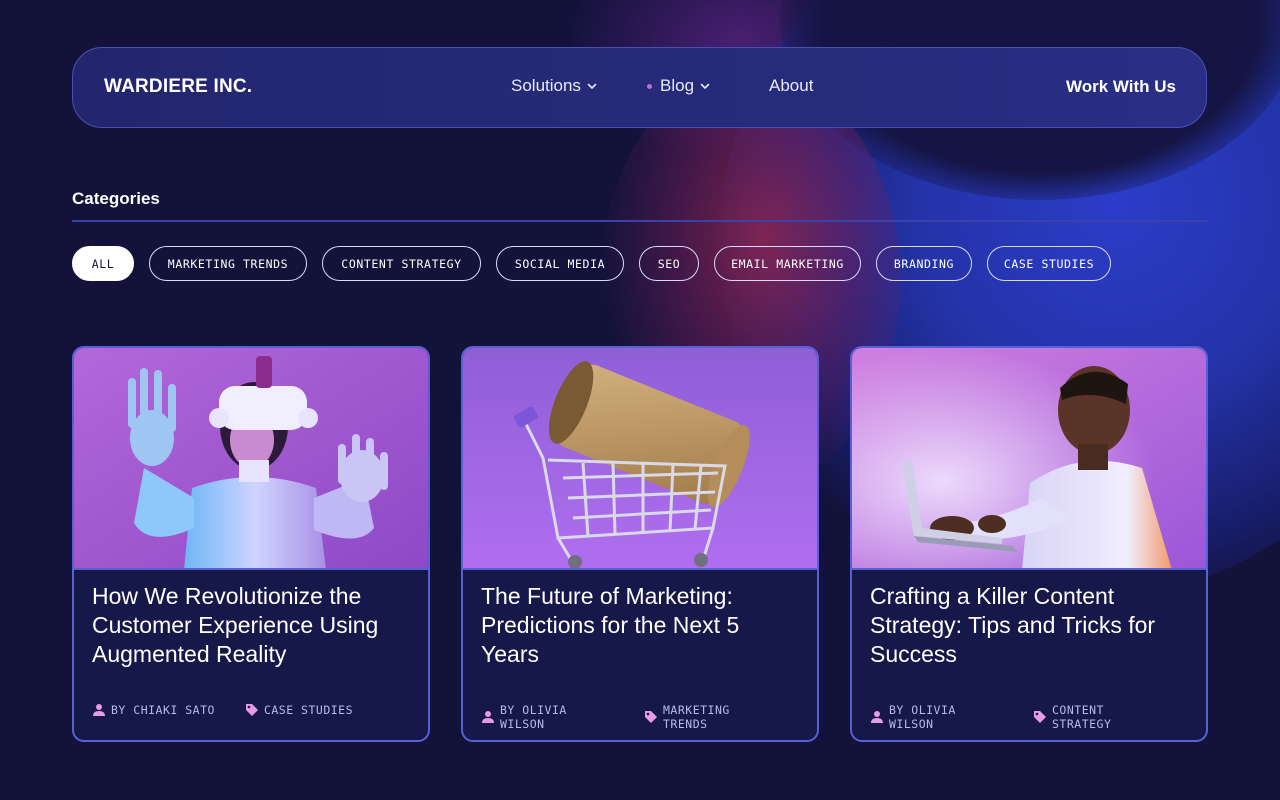 The height and width of the screenshot is (800, 1280). What do you see at coordinates (401, 263) in the screenshot?
I see `chip-content-strategy: CONTENT STRATEGY` at bounding box center [401, 263].